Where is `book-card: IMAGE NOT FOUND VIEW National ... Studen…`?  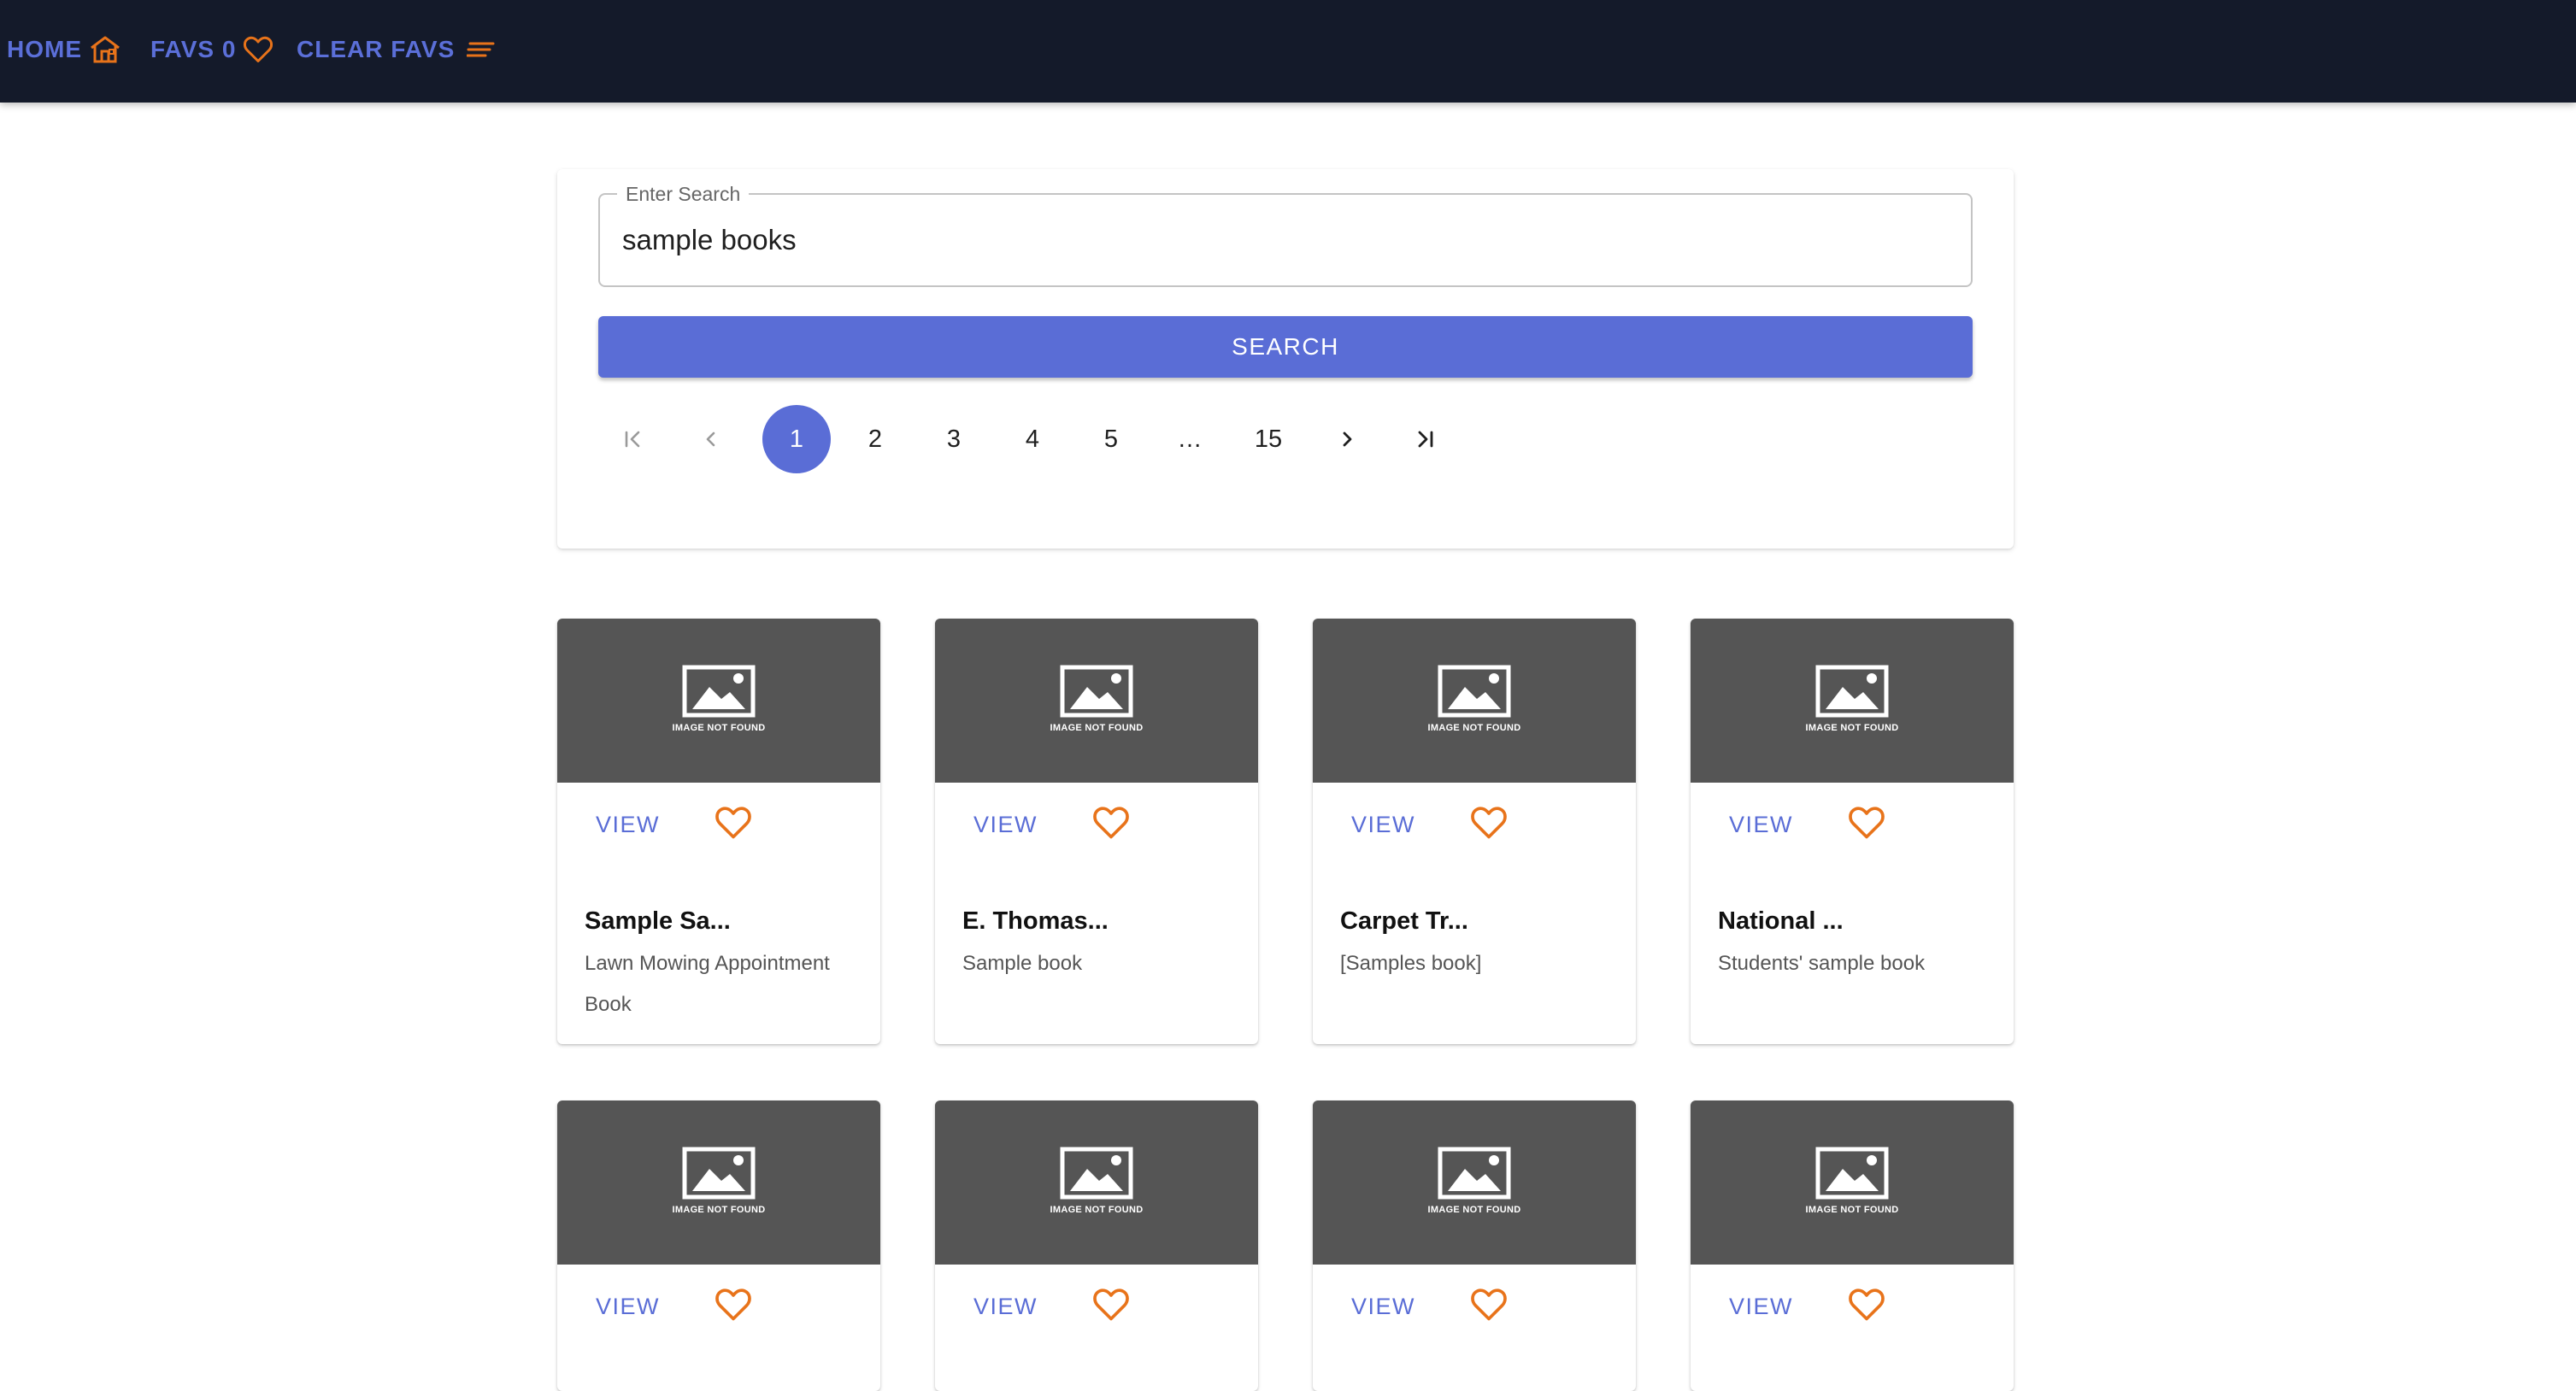 book-card: IMAGE NOT FOUND VIEW National ... Studen… is located at coordinates (1852, 831).